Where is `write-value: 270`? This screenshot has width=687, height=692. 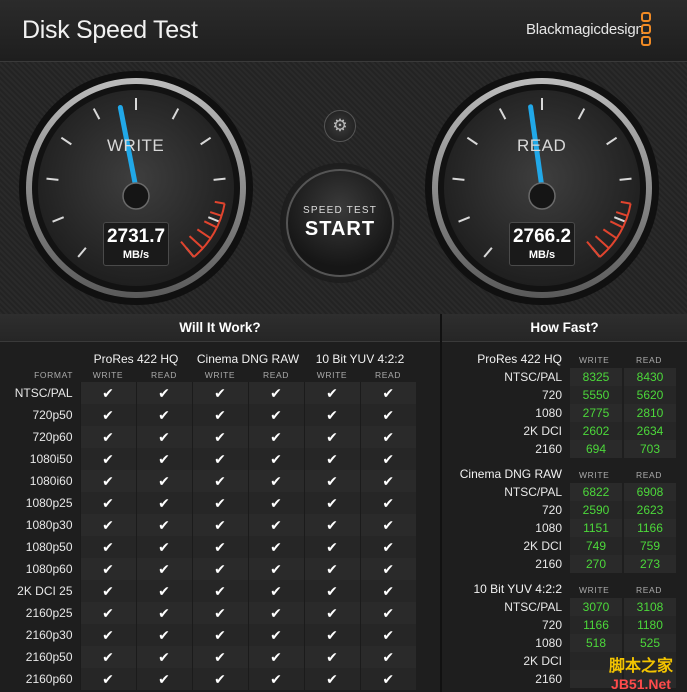 write-value: 270 is located at coordinates (596, 564).